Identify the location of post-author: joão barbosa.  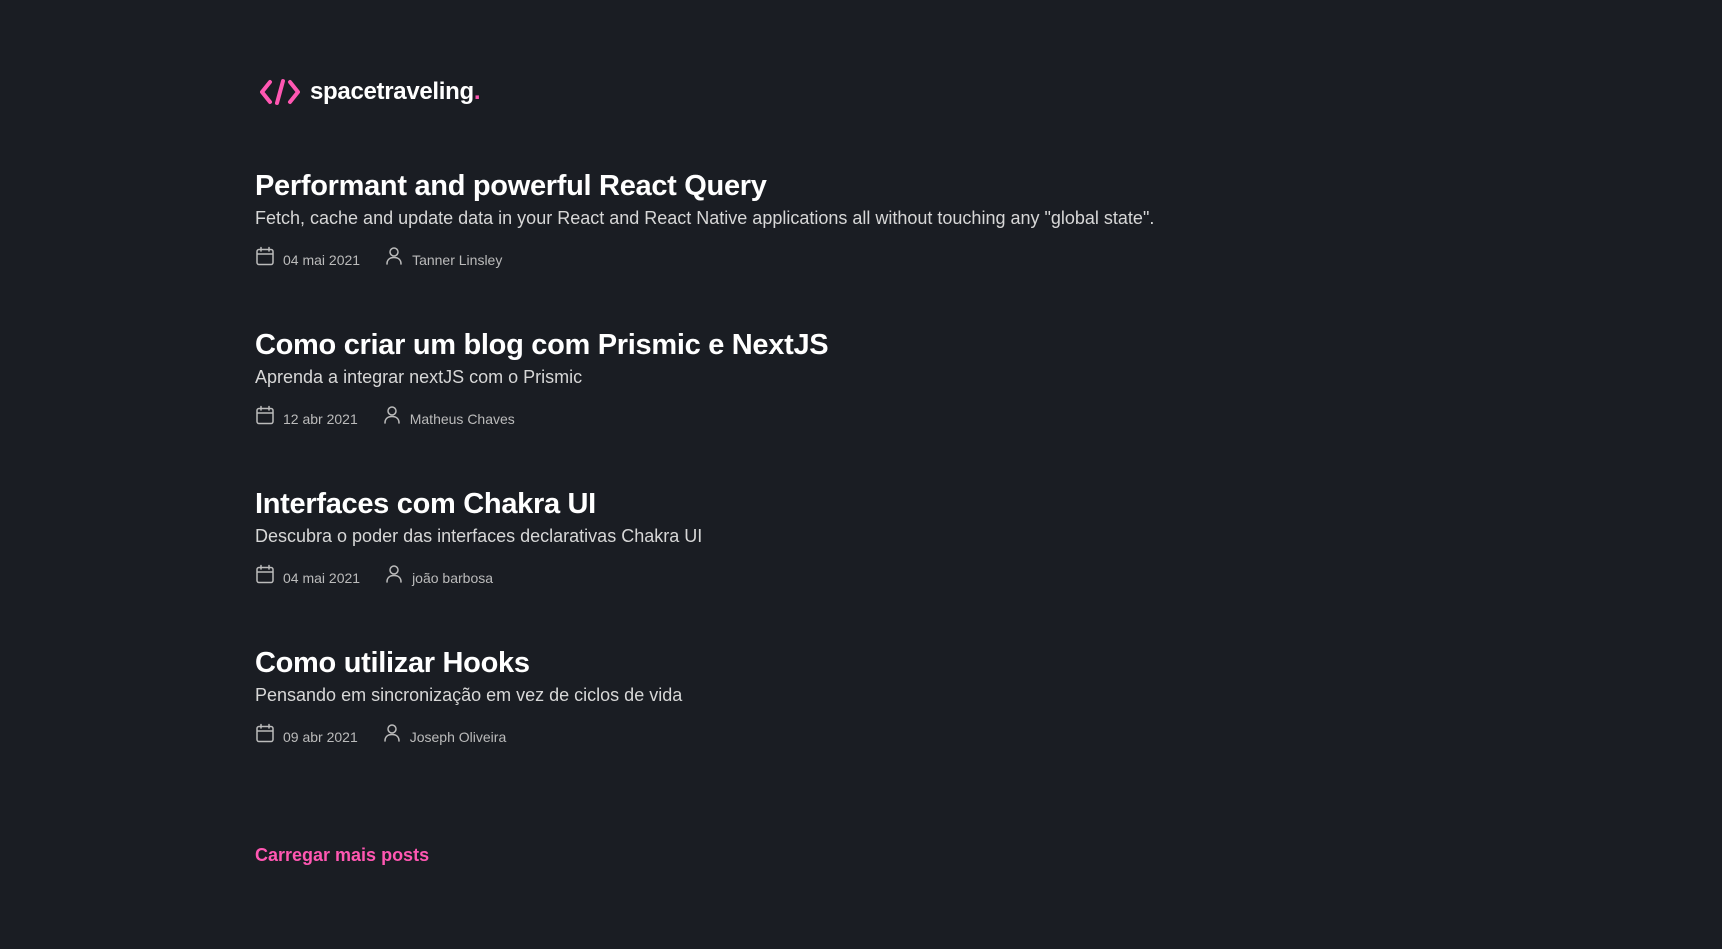
(439, 576).